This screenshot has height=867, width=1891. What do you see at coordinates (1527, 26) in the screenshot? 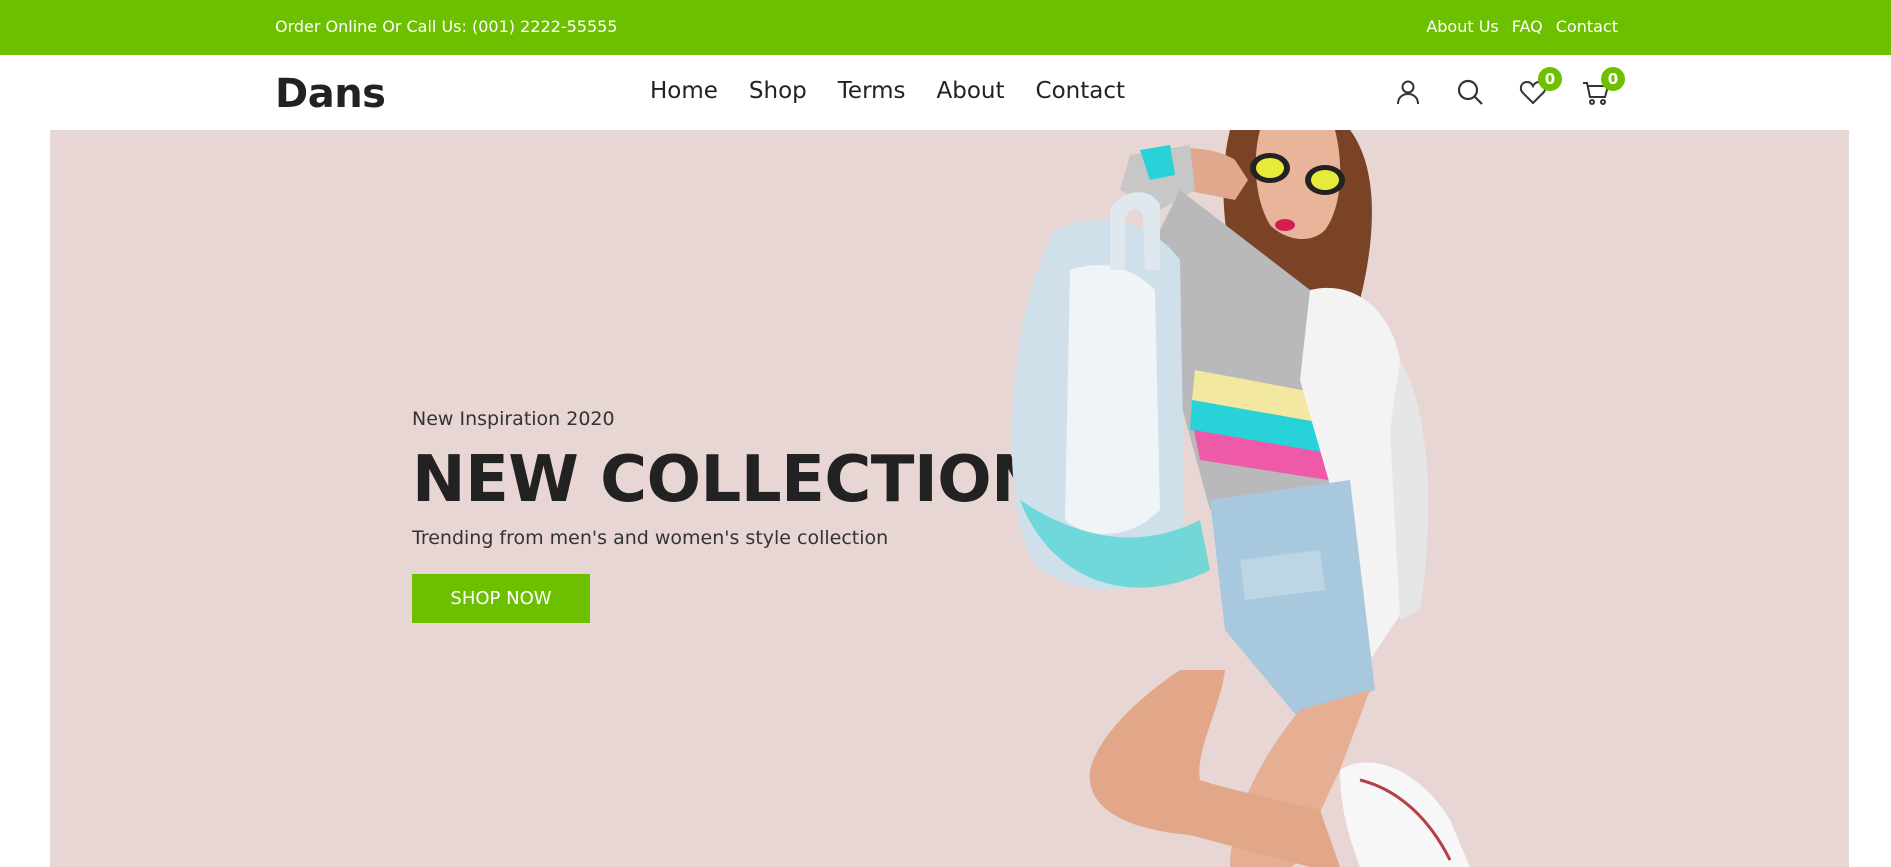
I see `top-link-faq: FAQ` at bounding box center [1527, 26].